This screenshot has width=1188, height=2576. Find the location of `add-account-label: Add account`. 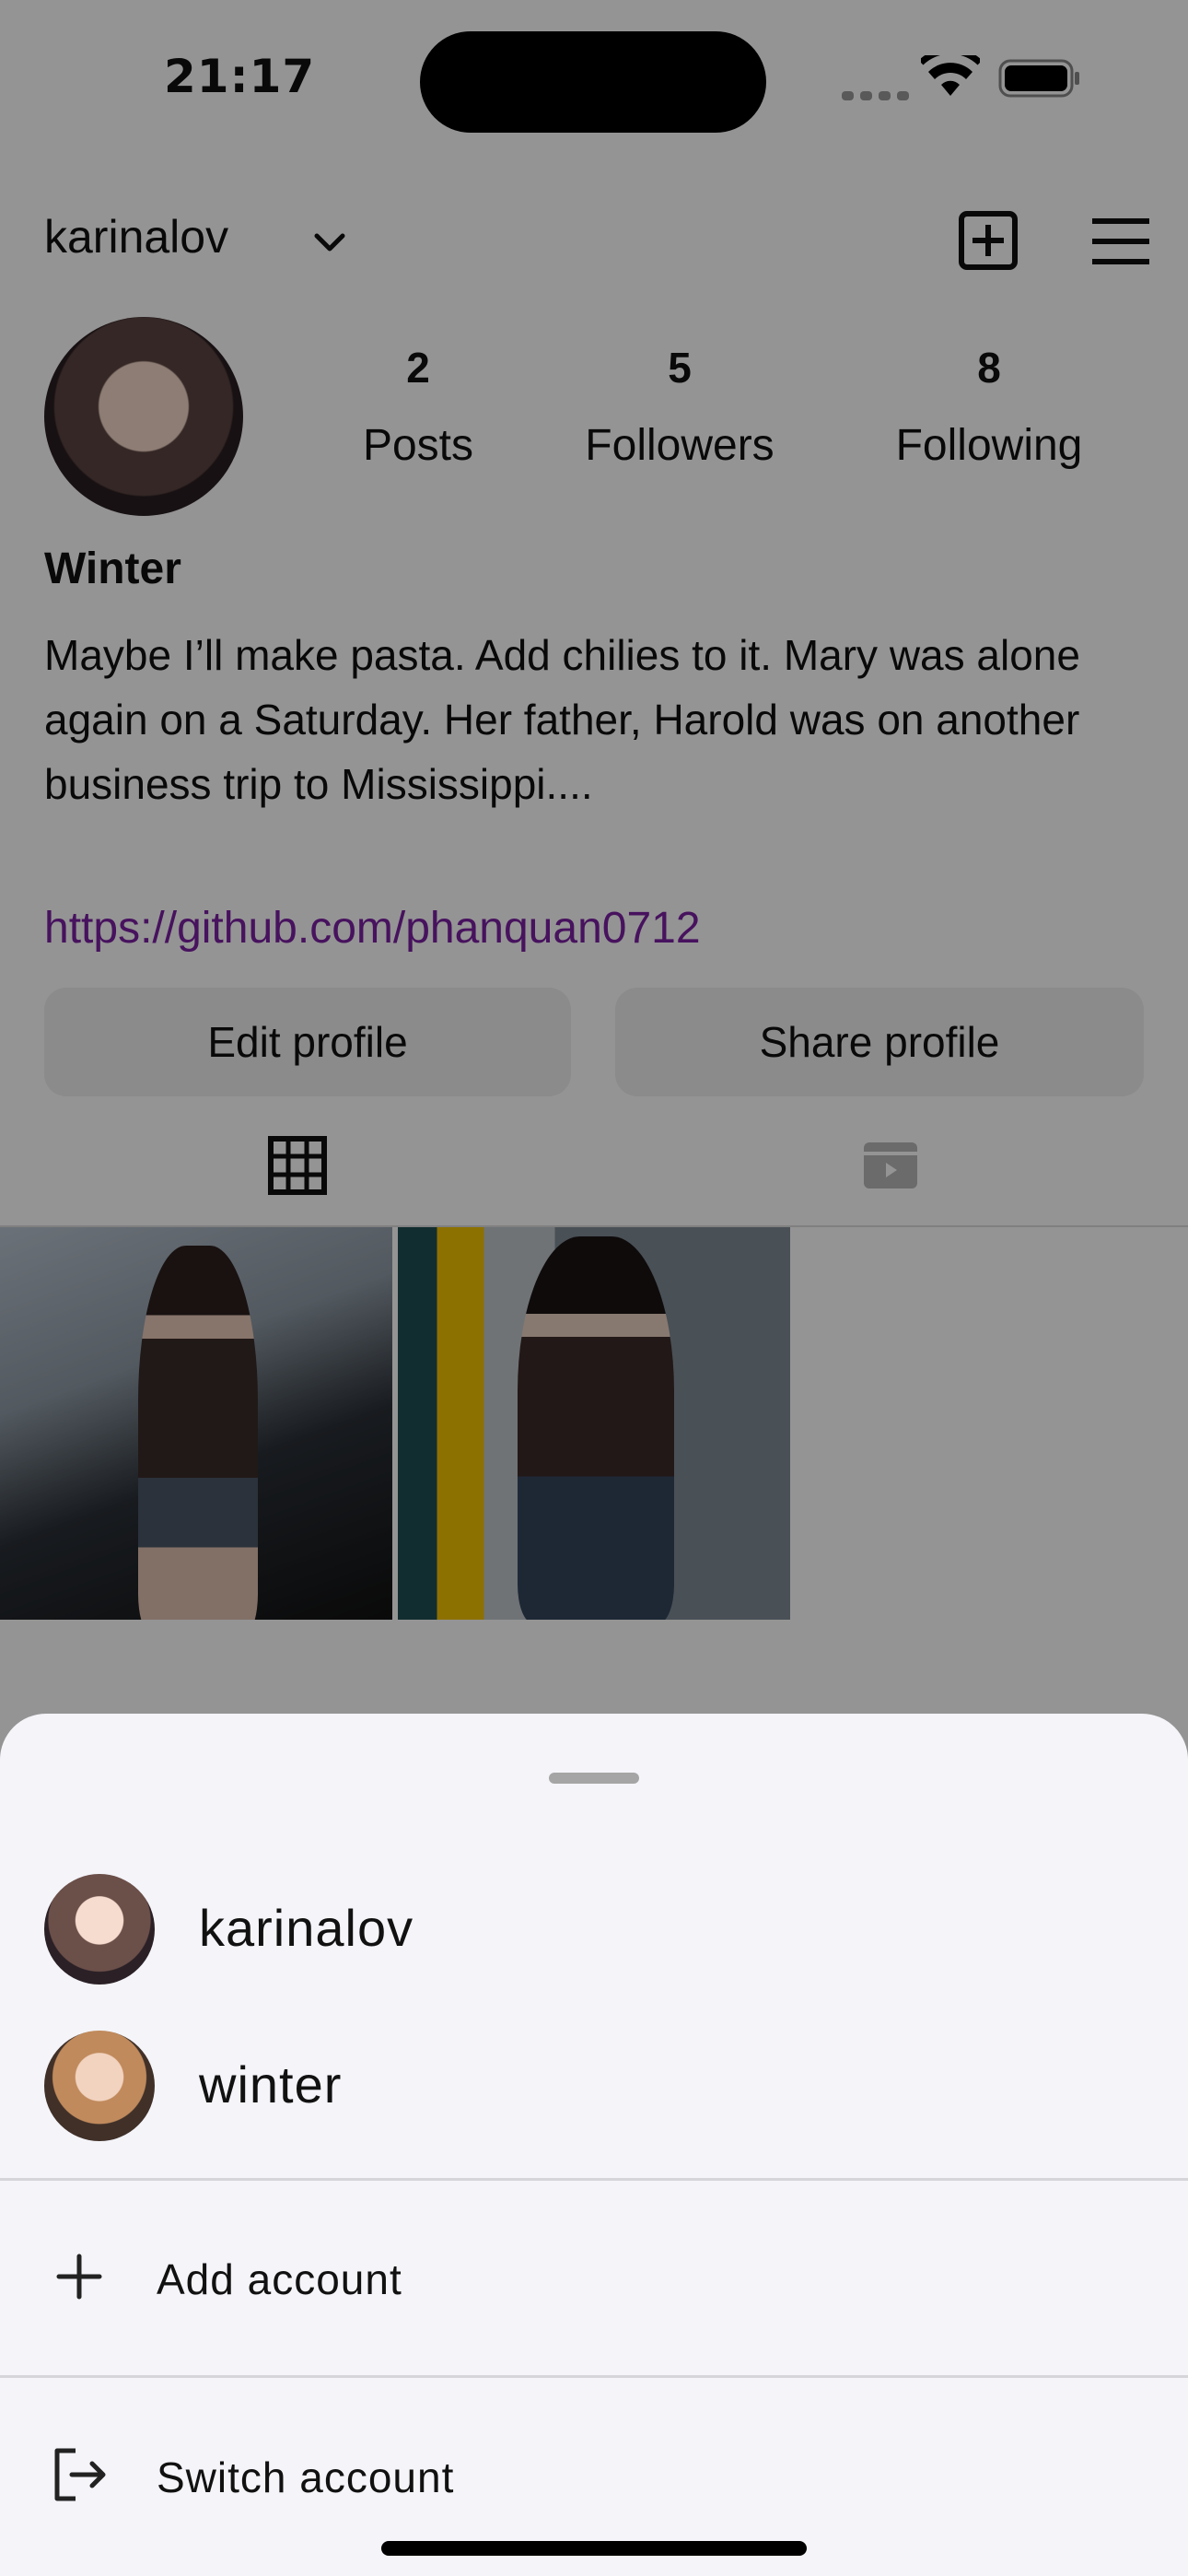

add-account-label: Add account is located at coordinates (279, 2279).